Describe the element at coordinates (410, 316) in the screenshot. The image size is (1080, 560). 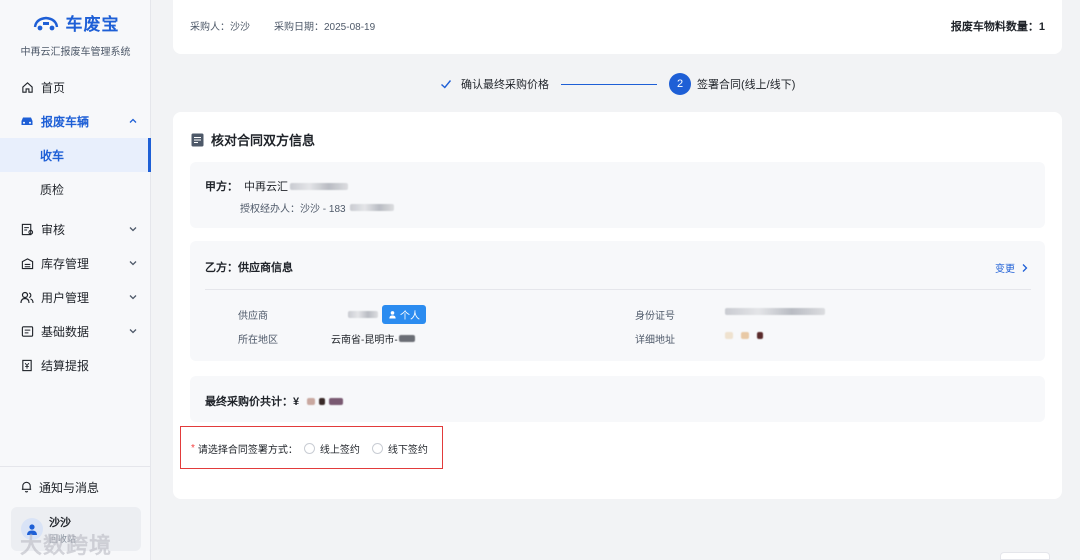
I see `personal-tag-label: 个人` at that location.